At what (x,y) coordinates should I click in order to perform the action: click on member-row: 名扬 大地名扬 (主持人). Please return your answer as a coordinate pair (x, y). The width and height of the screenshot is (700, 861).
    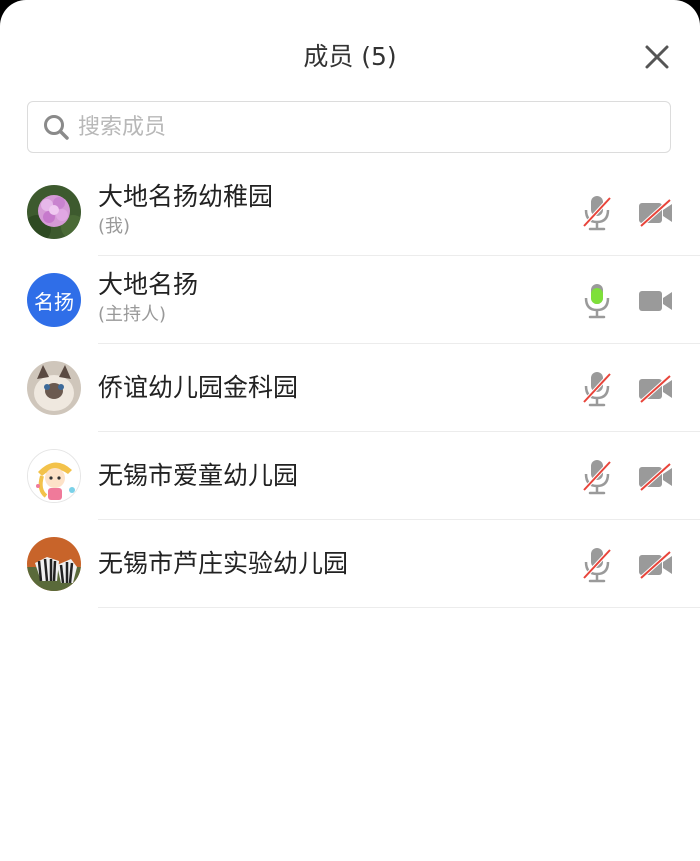
    Looking at the image, I should click on (350, 300).